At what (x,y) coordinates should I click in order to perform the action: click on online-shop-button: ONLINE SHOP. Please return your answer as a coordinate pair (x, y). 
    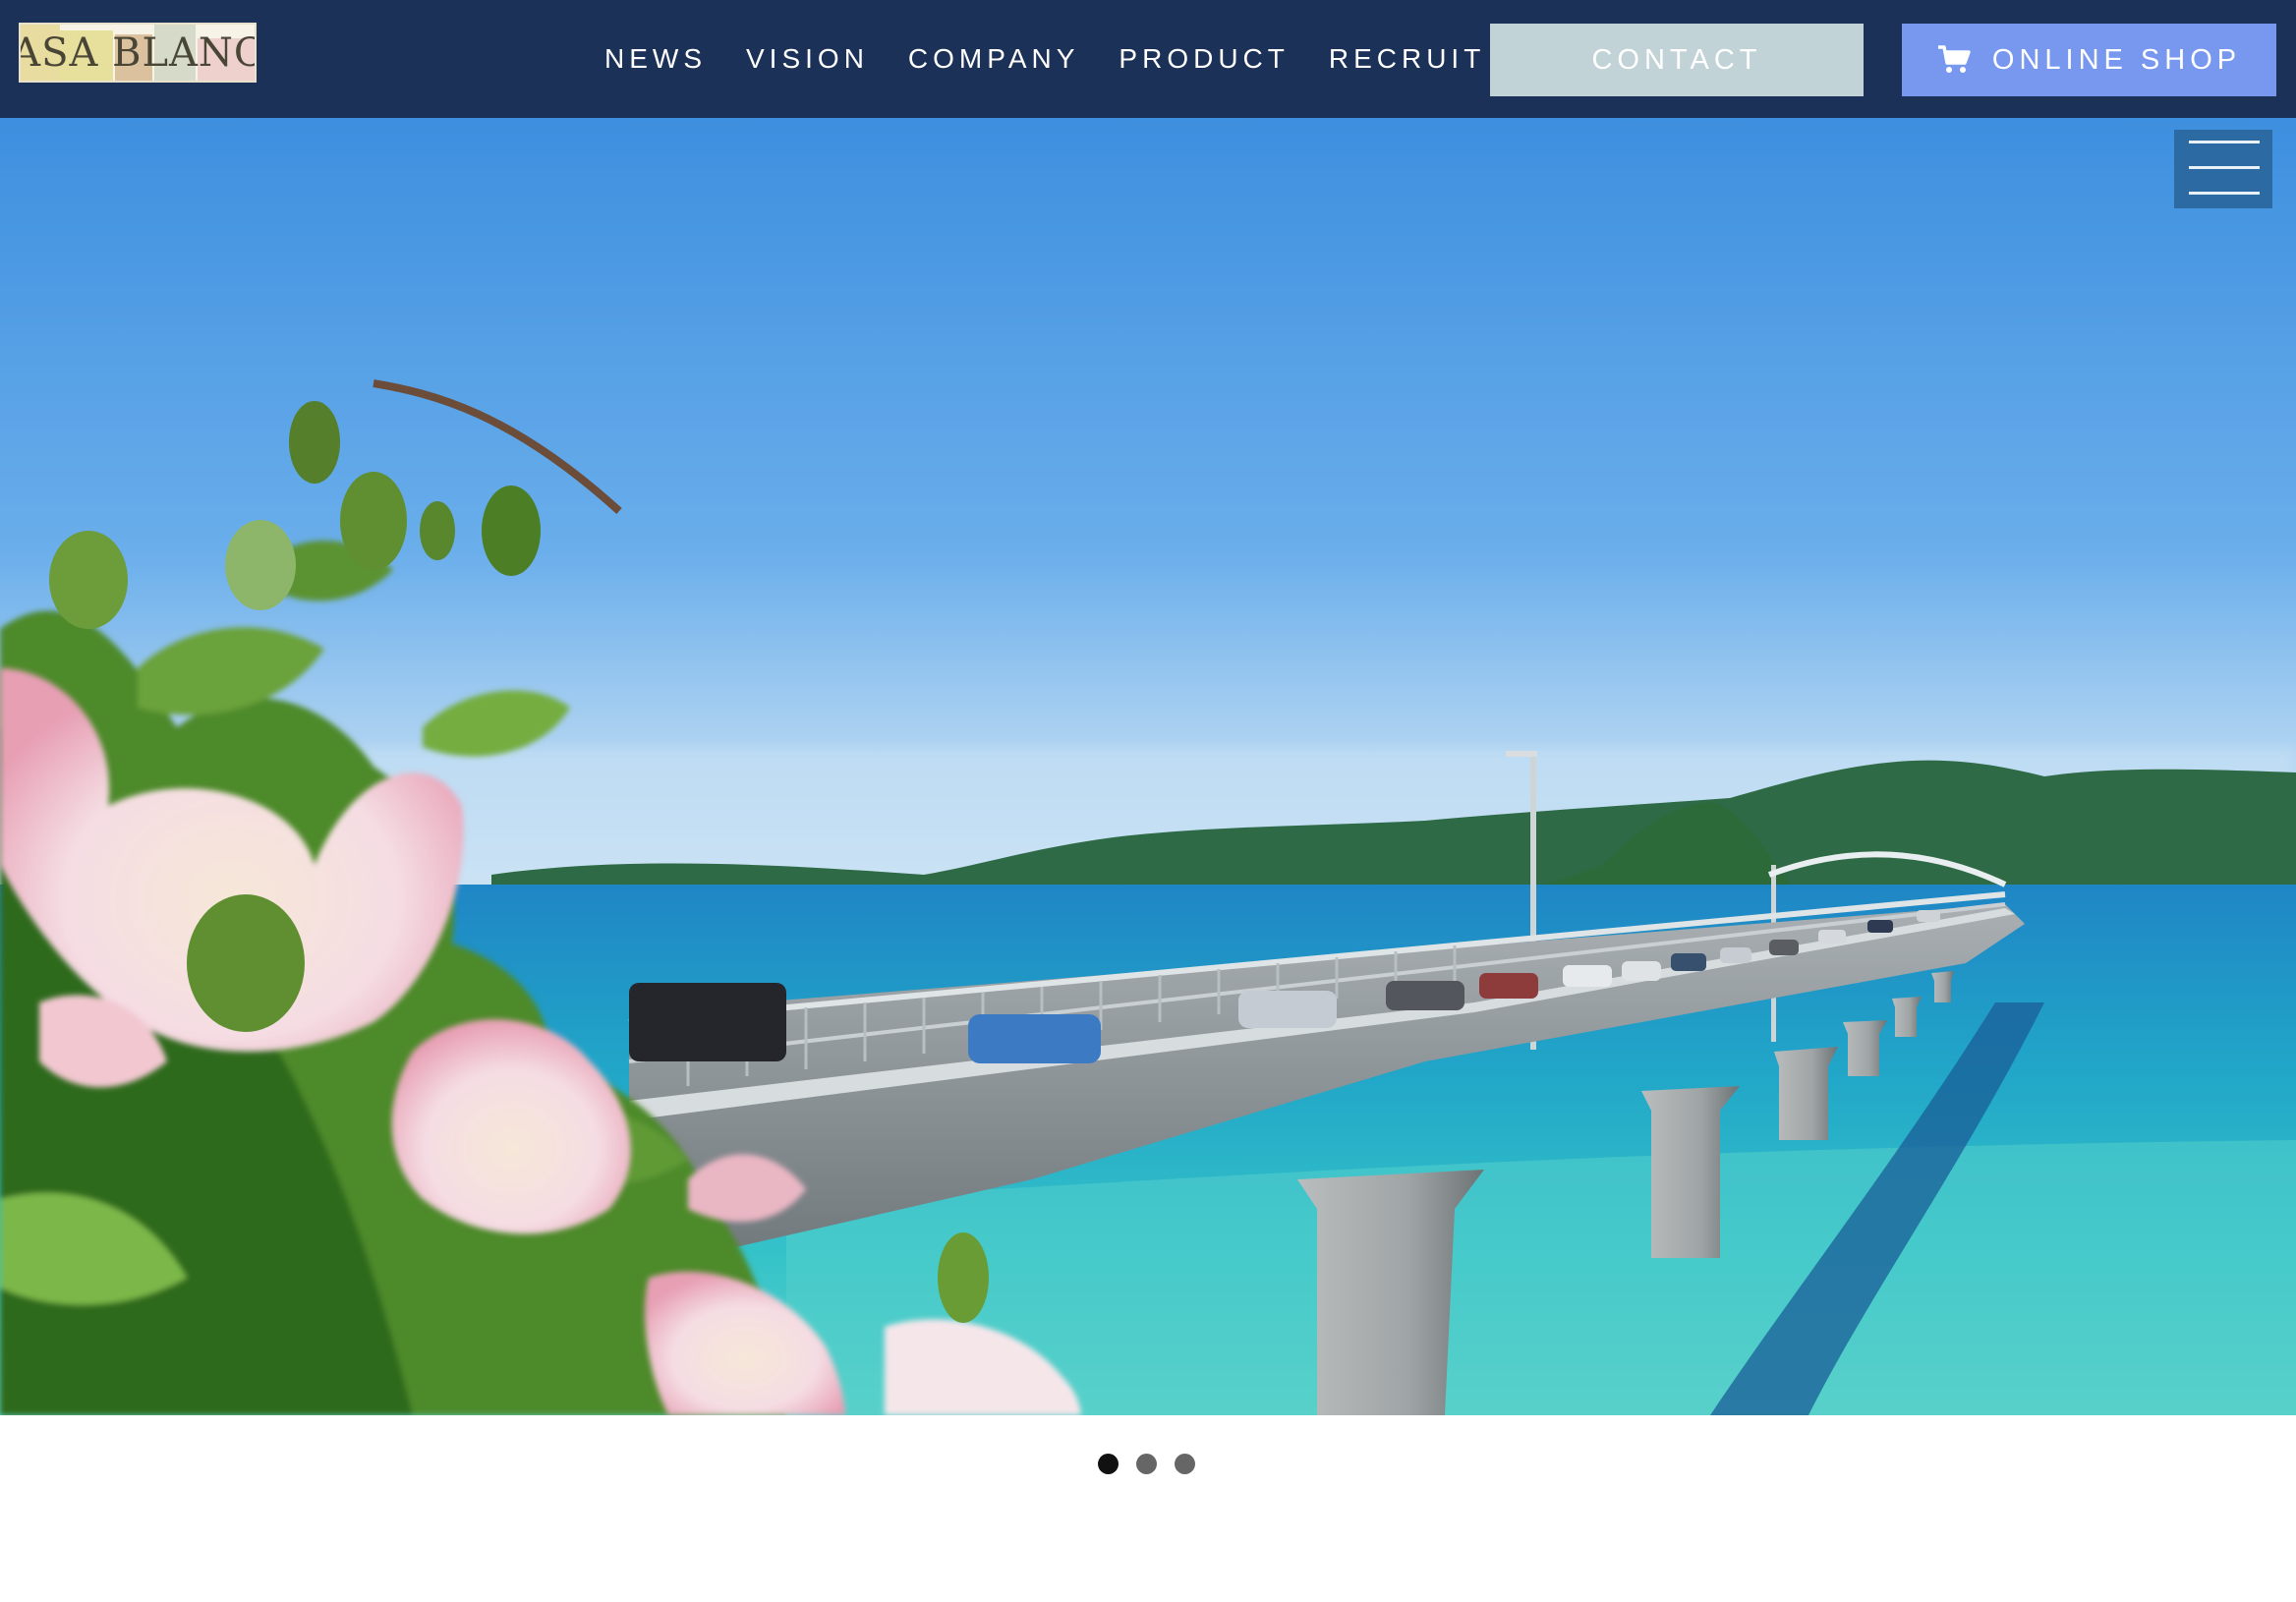
    Looking at the image, I should click on (2089, 60).